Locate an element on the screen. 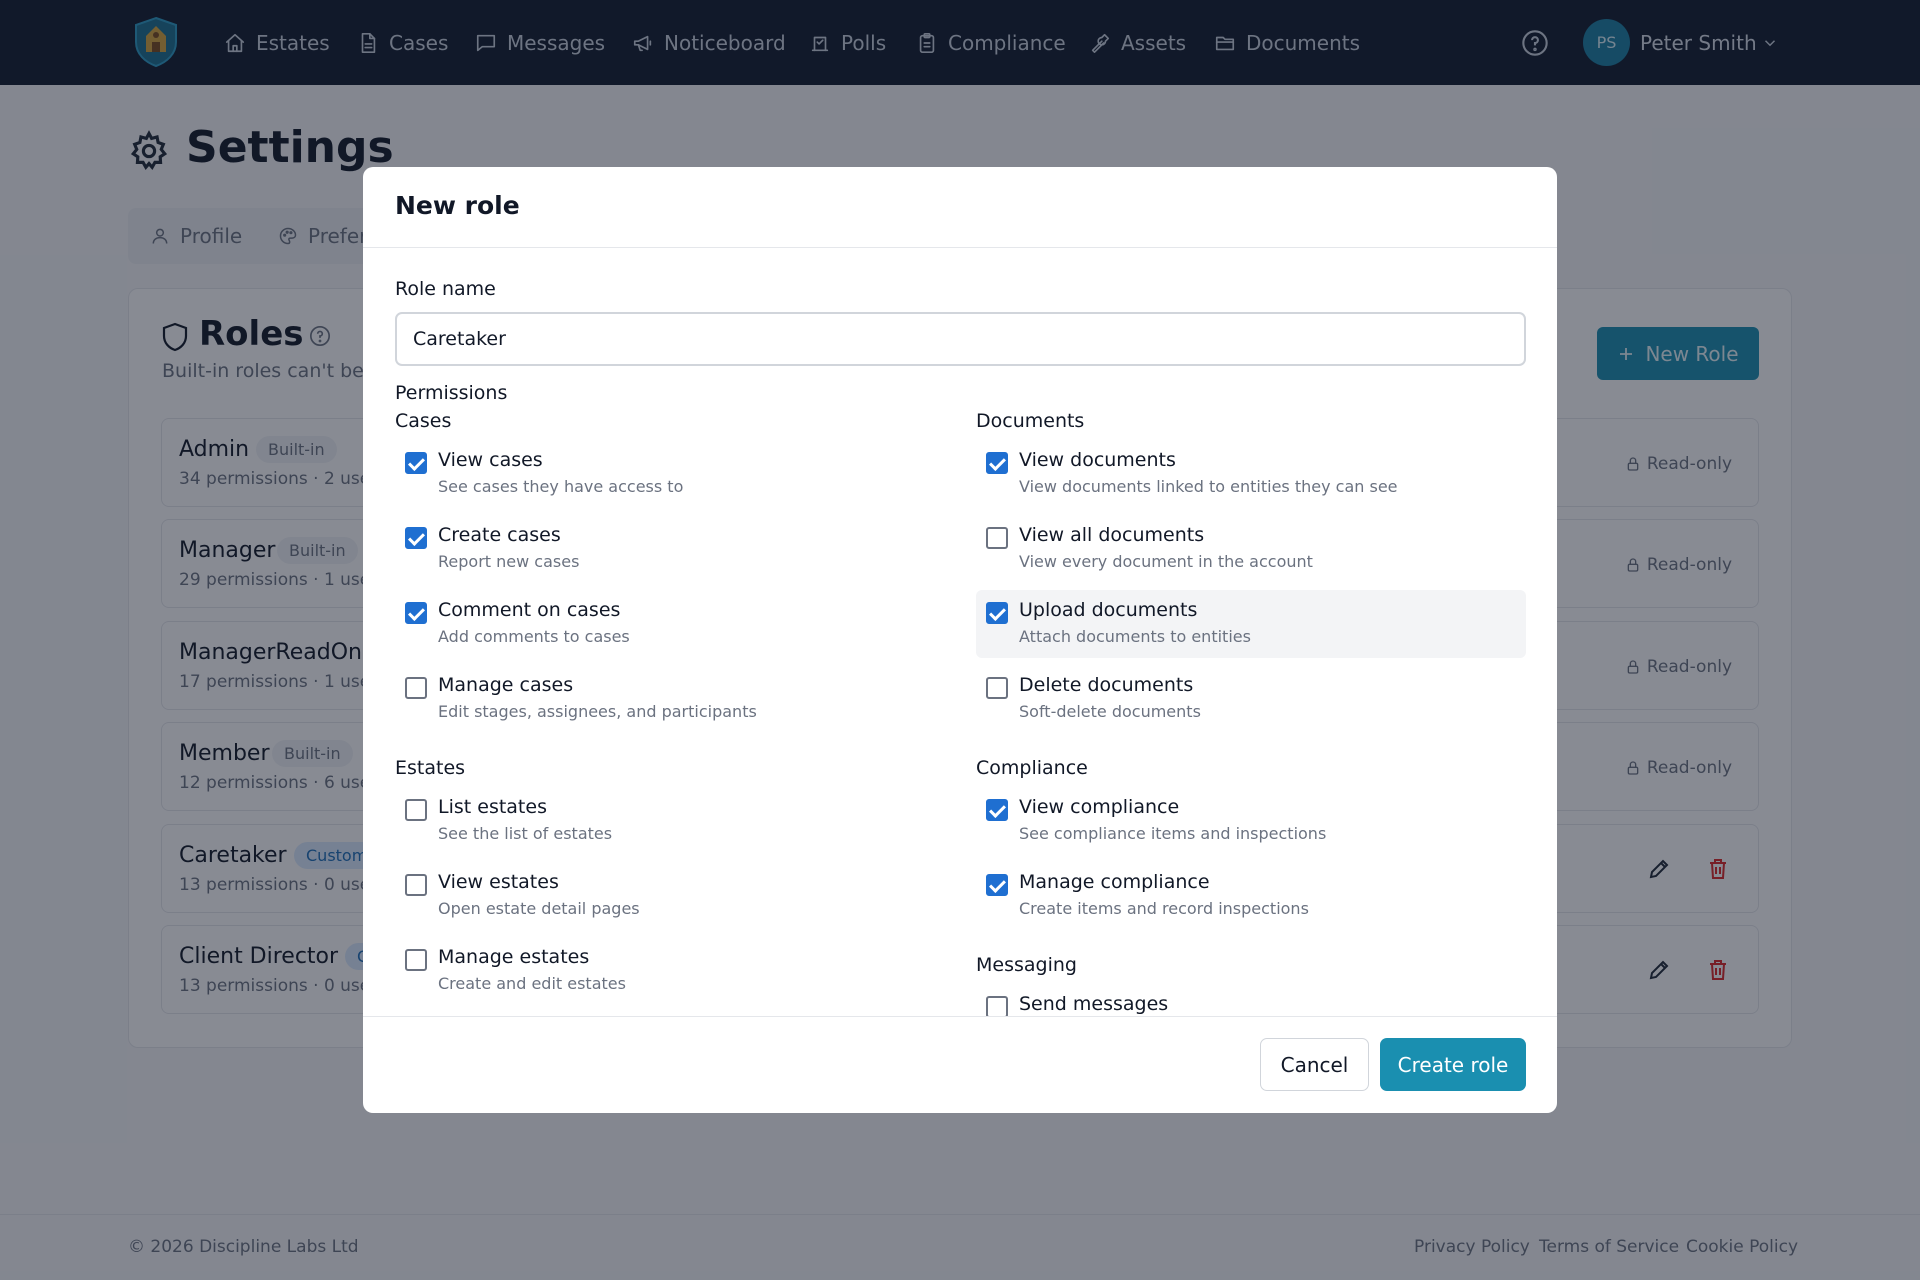  permission-description: View every document in the account is located at coordinates (1166, 561).